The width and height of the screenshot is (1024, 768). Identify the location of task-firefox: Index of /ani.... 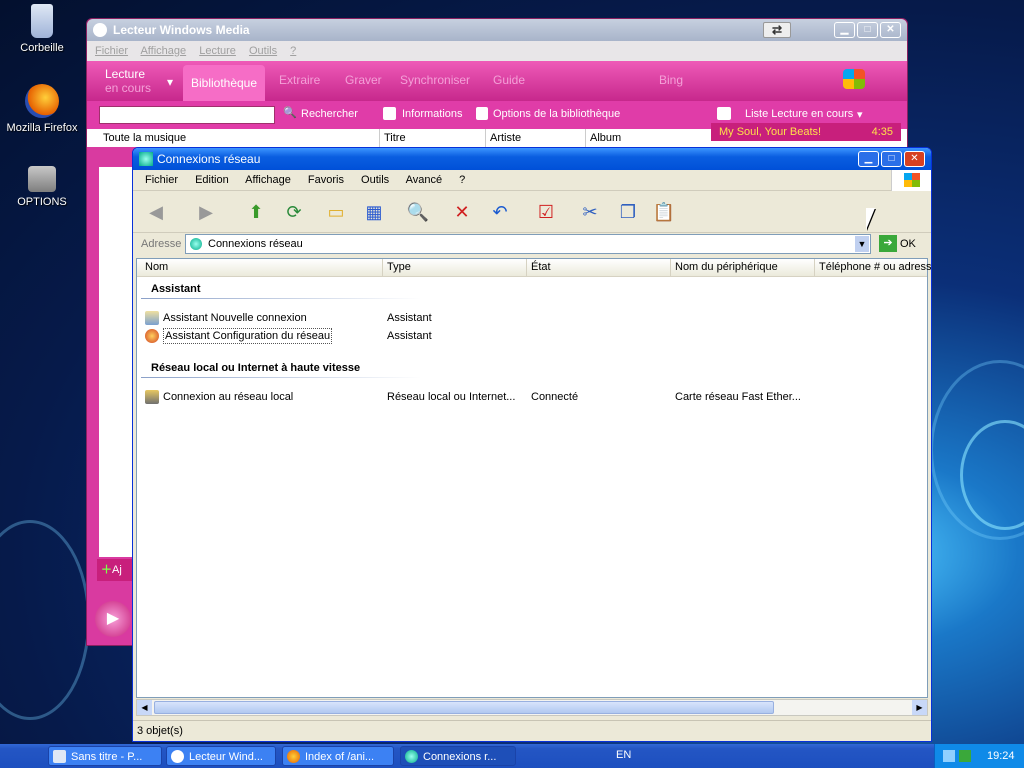
(338, 756).